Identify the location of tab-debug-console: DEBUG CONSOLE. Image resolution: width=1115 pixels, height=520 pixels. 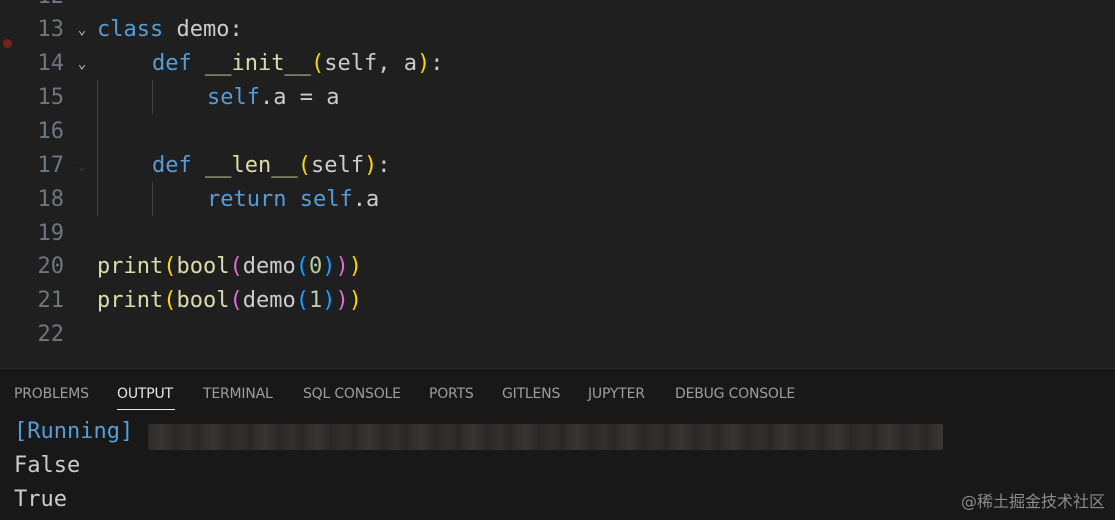
(735, 394).